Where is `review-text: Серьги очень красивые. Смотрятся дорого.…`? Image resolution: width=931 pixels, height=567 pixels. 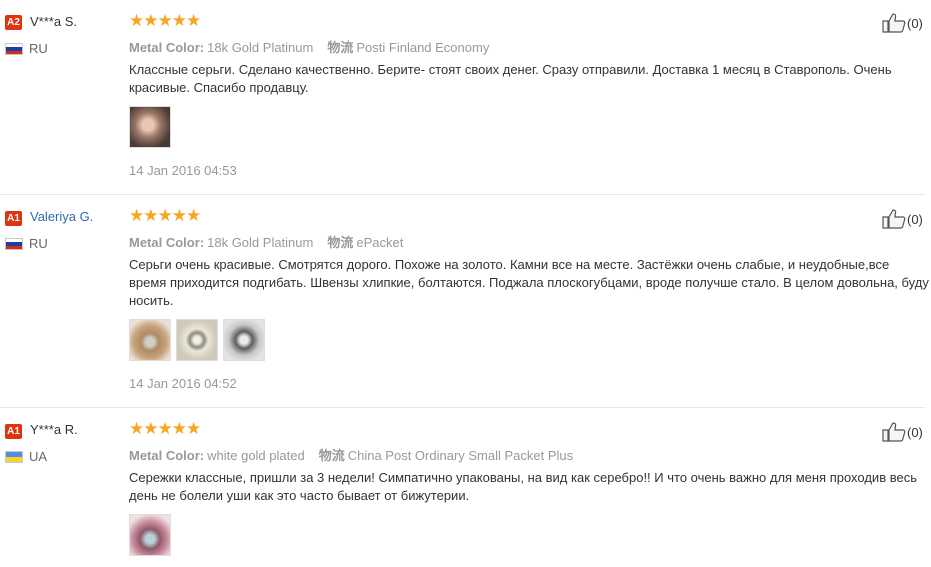
review-text: Серьги очень красивые. Смотрятся дорого.… is located at coordinates (529, 282).